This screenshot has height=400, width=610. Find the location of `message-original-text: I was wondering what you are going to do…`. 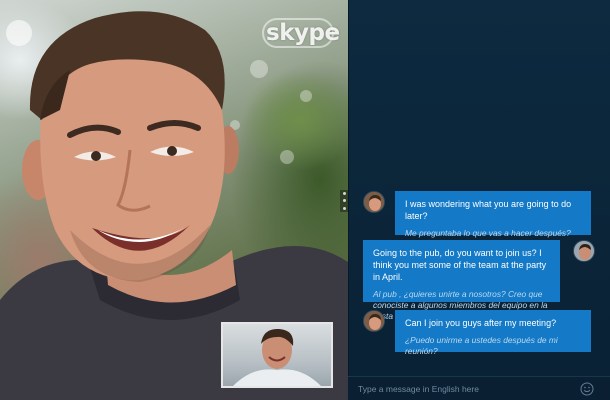

message-original-text: I was wondering what you are going to do… is located at coordinates (488, 210).